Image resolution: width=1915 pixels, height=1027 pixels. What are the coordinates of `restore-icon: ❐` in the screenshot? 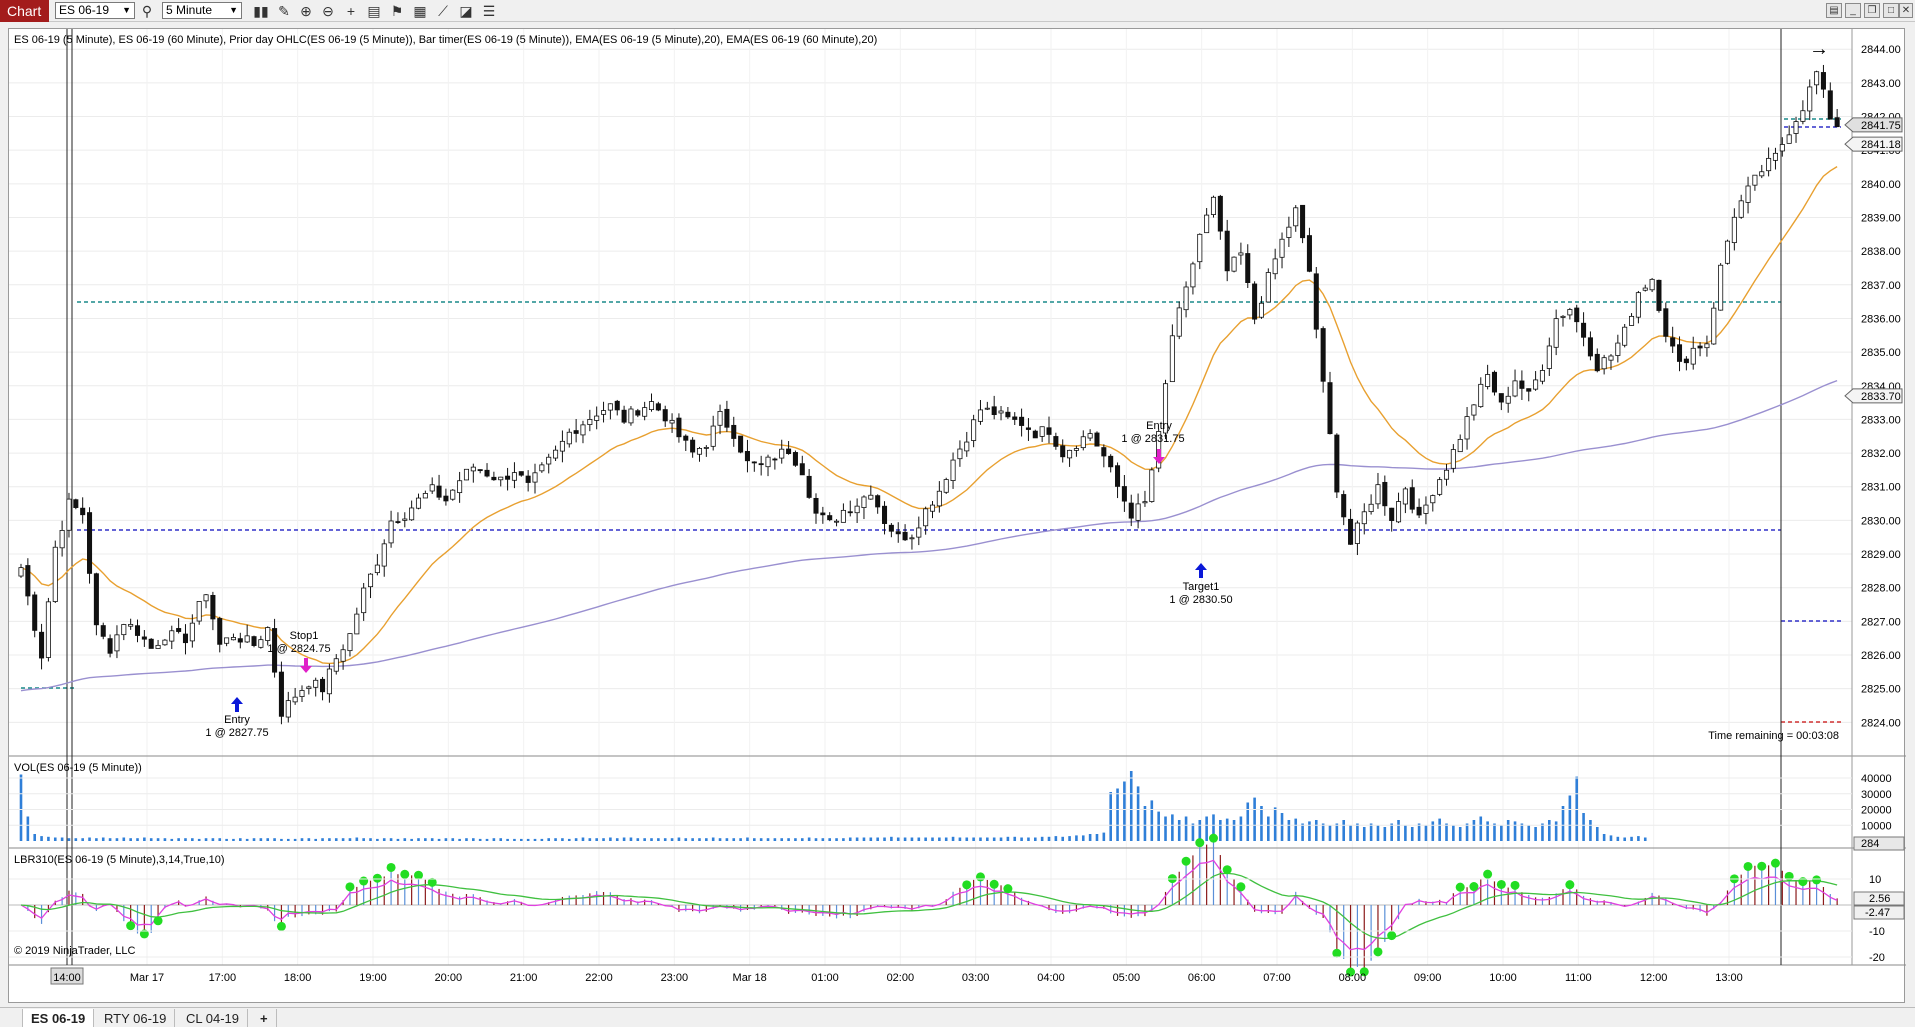 It's located at (1872, 10).